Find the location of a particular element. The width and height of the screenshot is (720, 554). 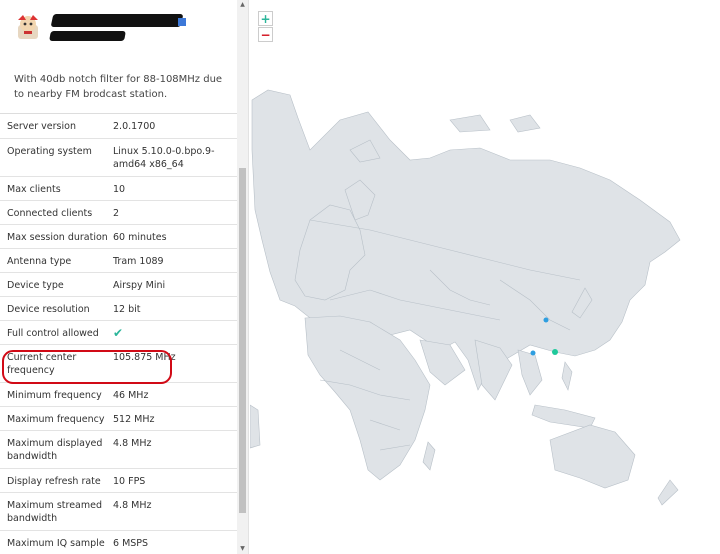

info-key: Full control allowed is located at coordinates (56, 332).